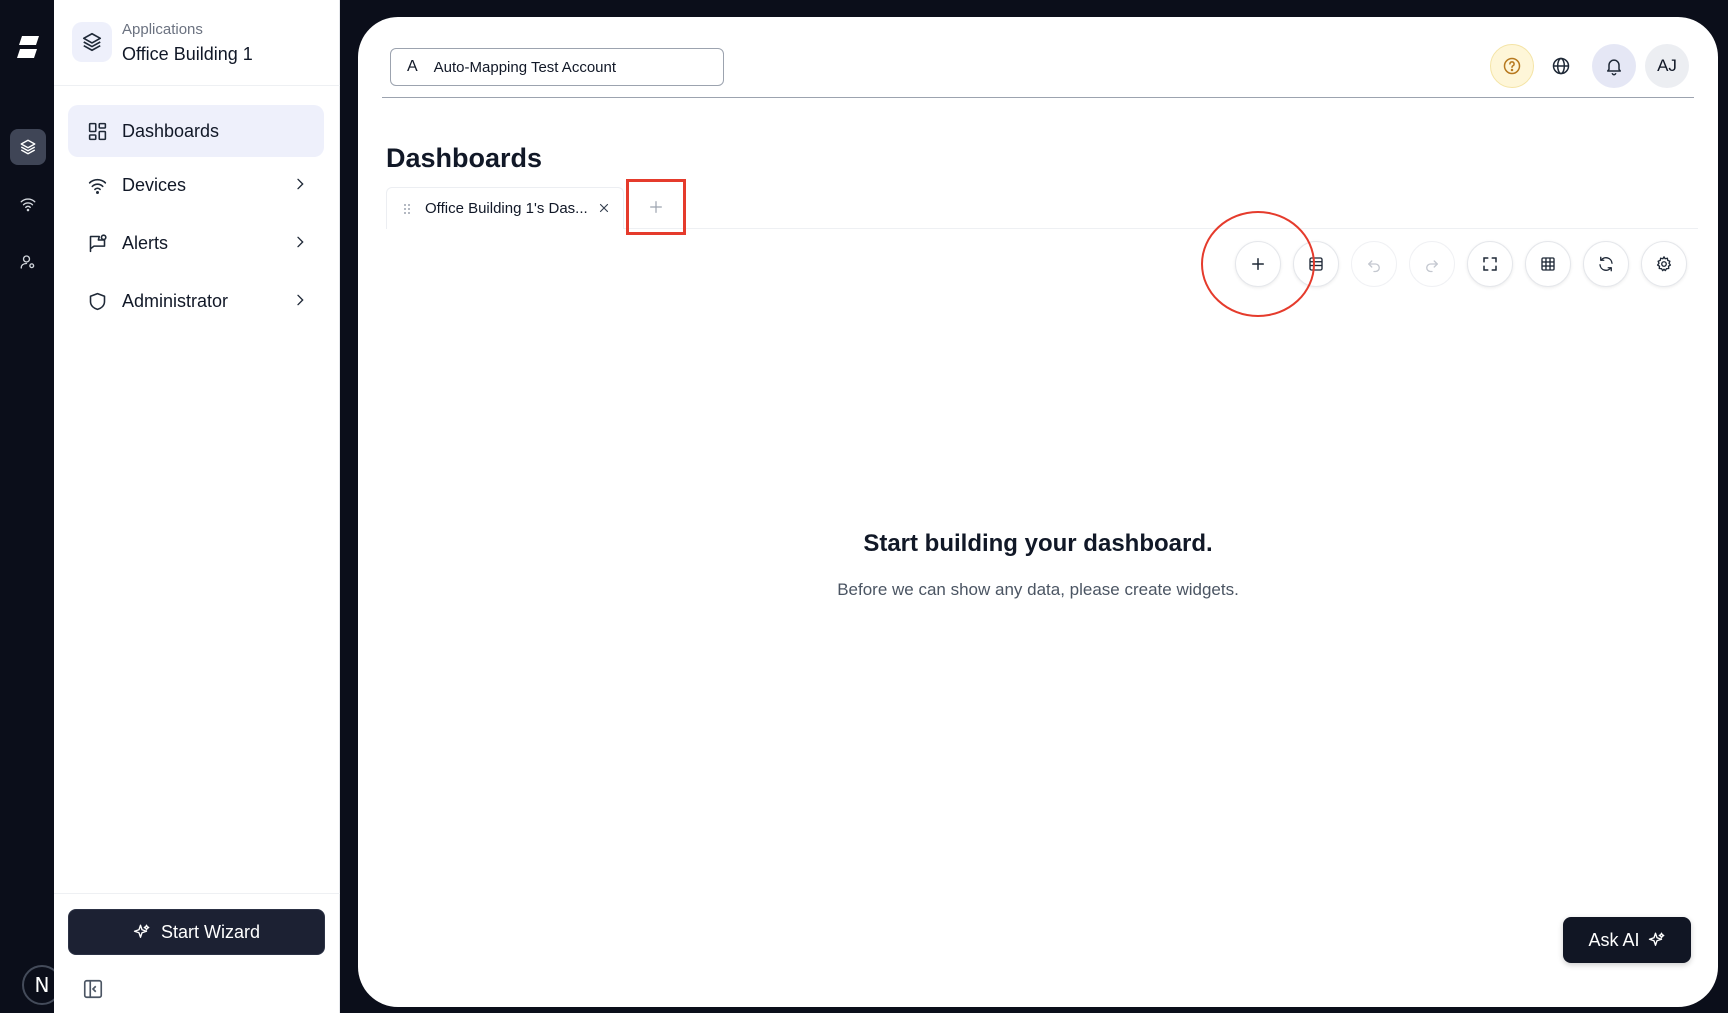 The width and height of the screenshot is (1728, 1013). I want to click on sidebar-item-administrator: Administrator, so click(196, 301).